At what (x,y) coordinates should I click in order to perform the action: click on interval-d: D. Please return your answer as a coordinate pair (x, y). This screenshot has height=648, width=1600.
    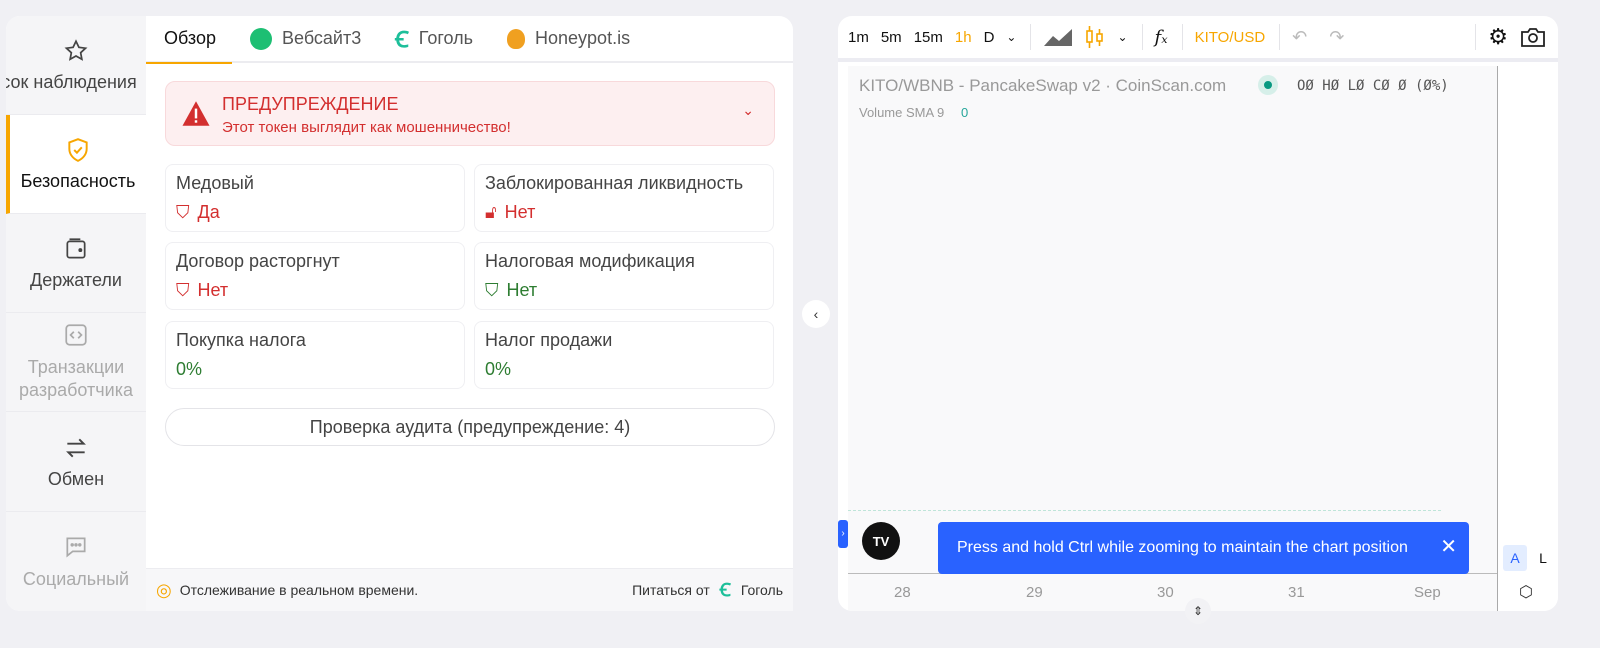
    Looking at the image, I should click on (989, 37).